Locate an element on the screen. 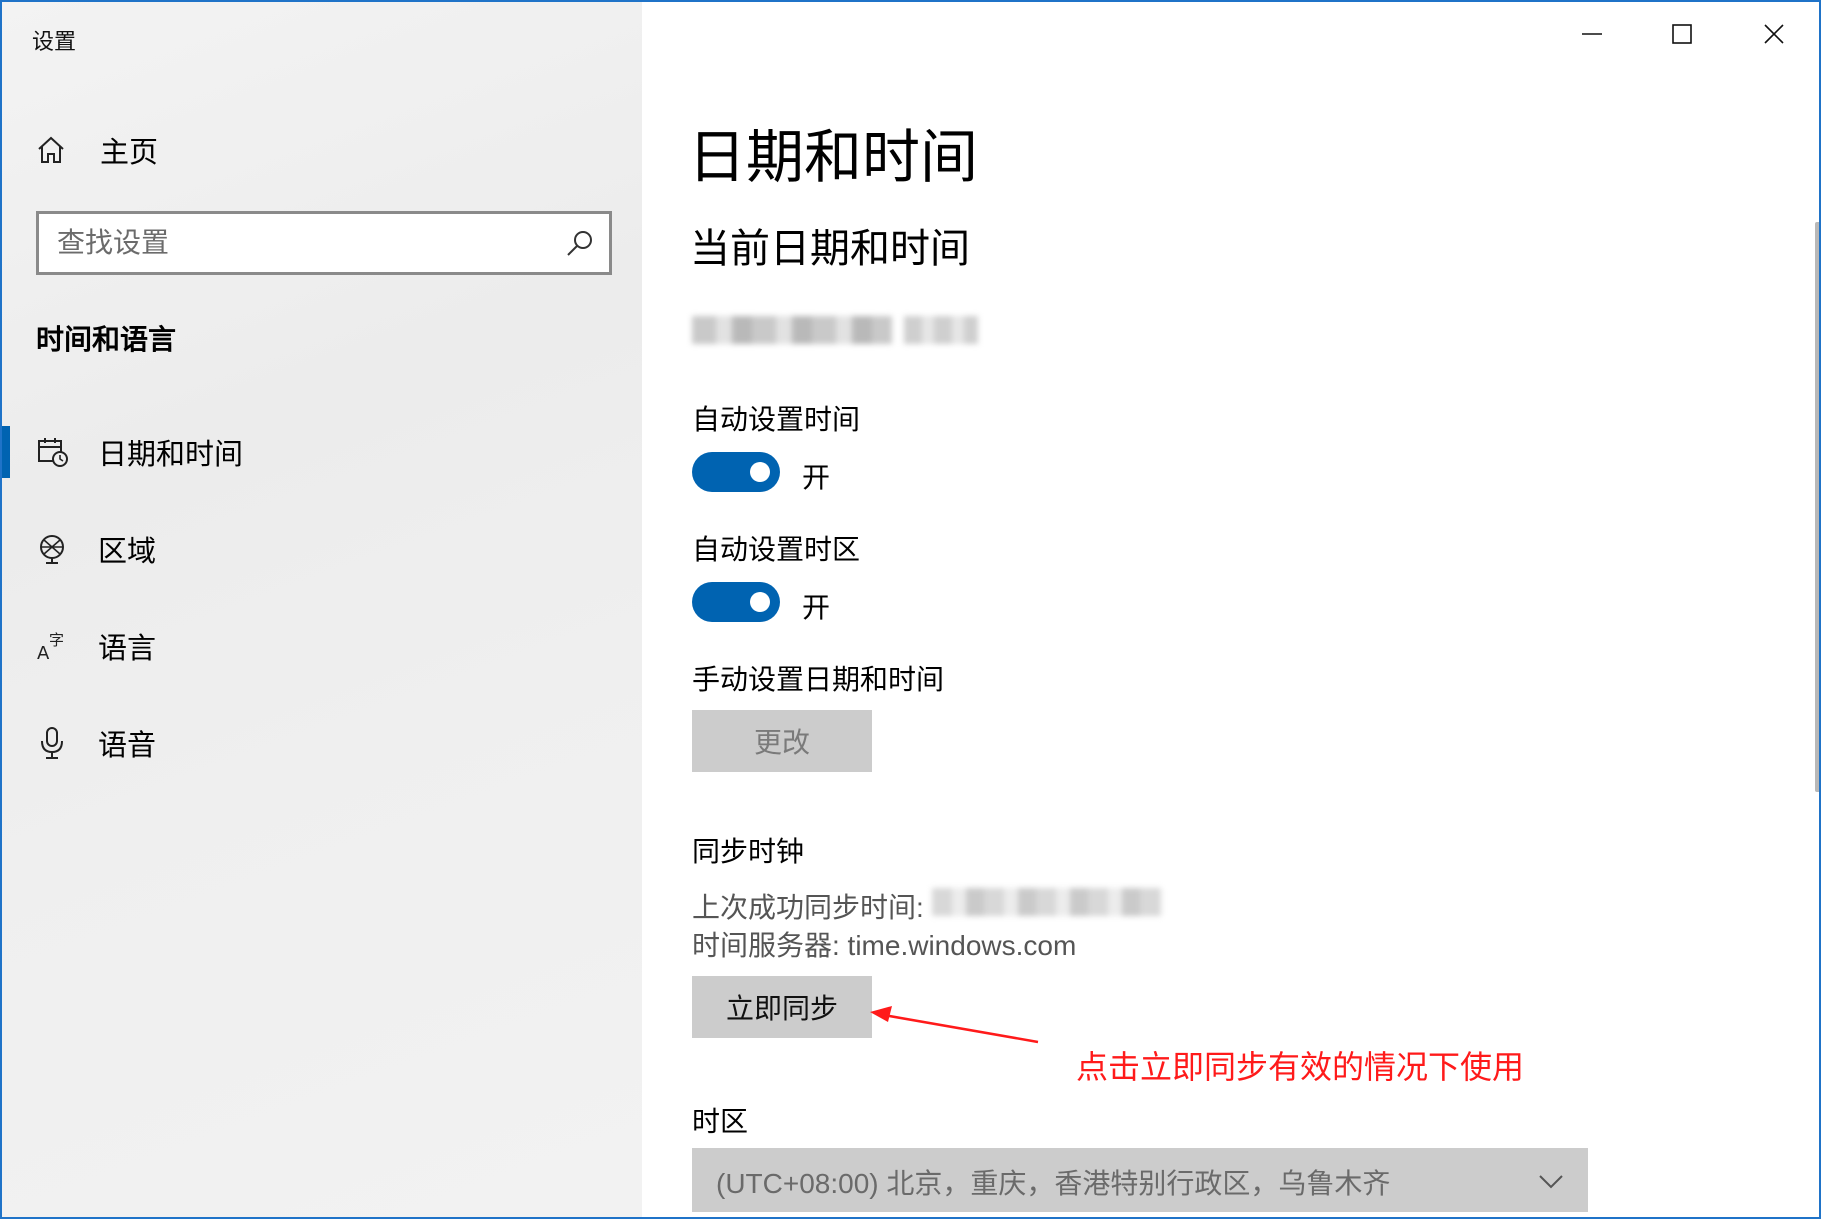 This screenshot has height=1219, width=1821. sidebar-item-speech: 语音 is located at coordinates (322, 743).